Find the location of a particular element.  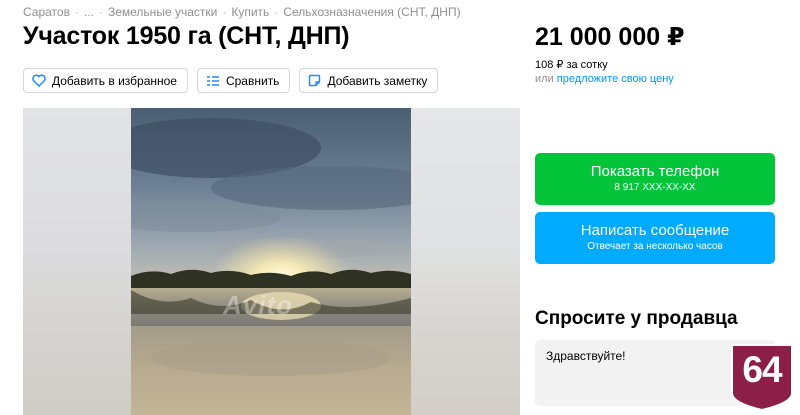

price-offer: или предложите свою цену is located at coordinates (604, 79).